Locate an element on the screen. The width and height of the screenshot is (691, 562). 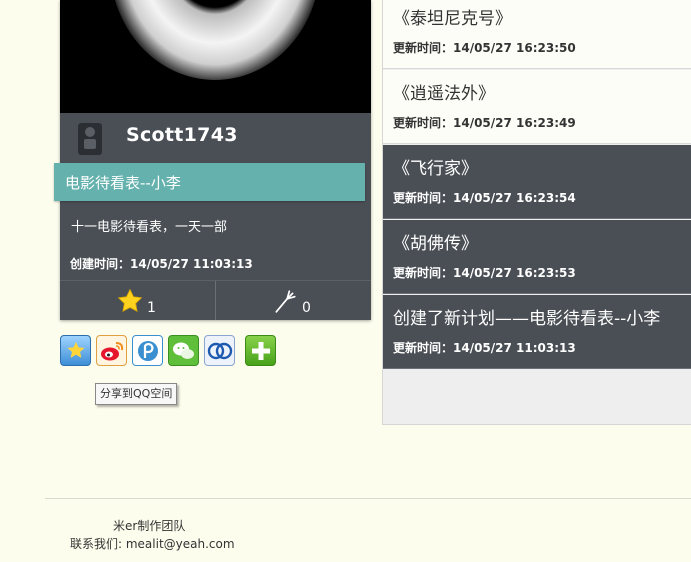
plan-title: 电影待看表--小李 is located at coordinates (209, 182).